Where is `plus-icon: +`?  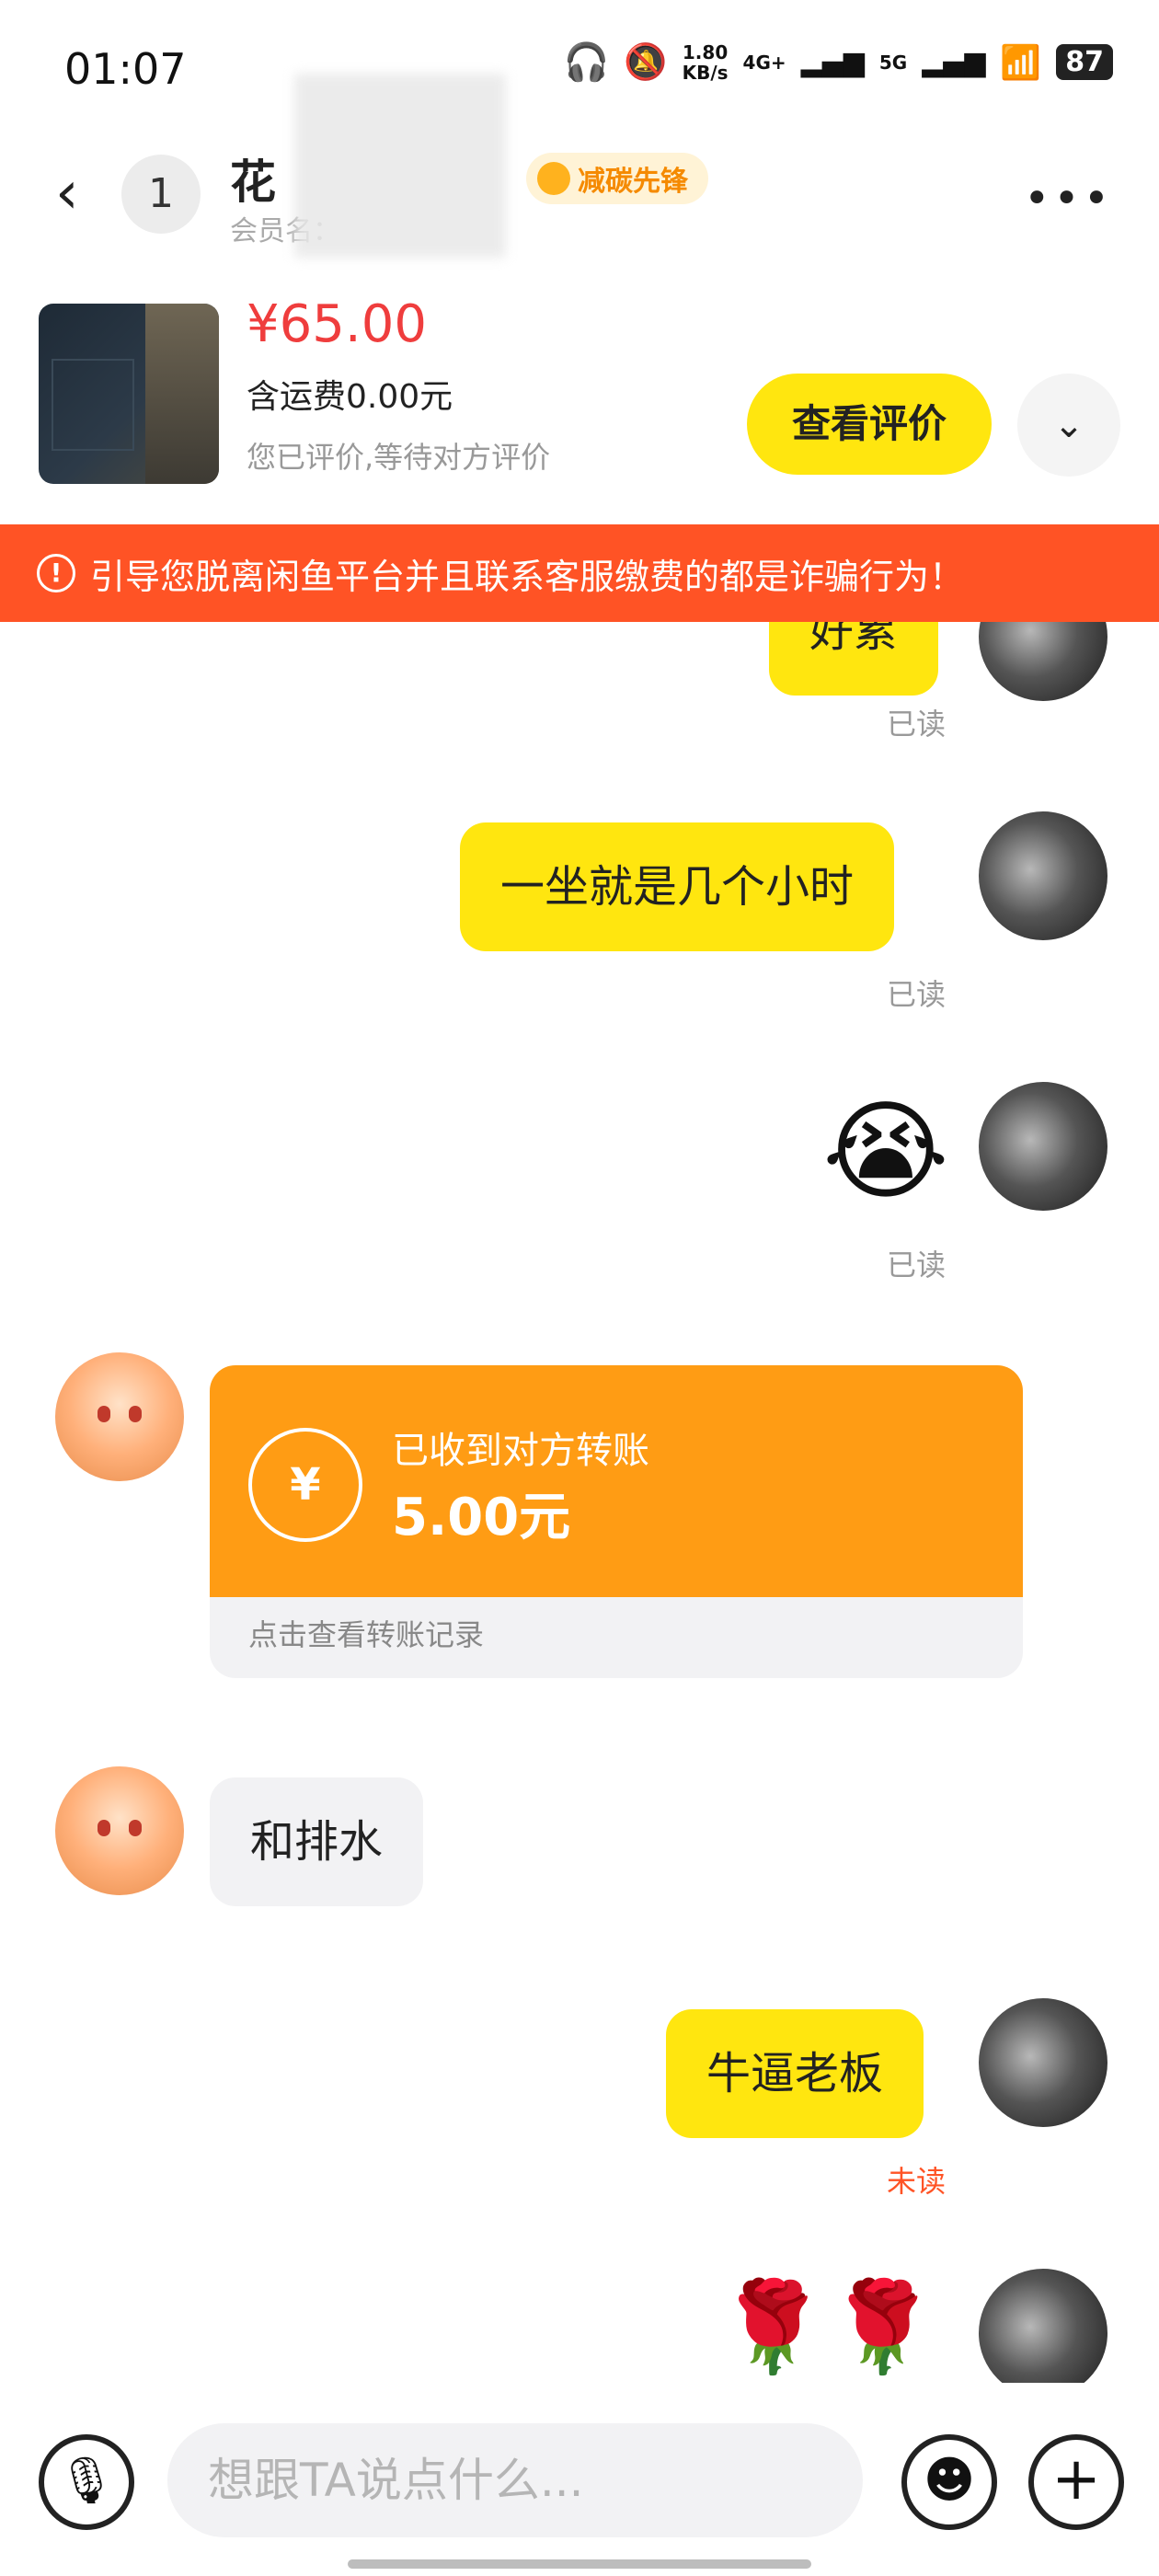 plus-icon: + is located at coordinates (1076, 2482).